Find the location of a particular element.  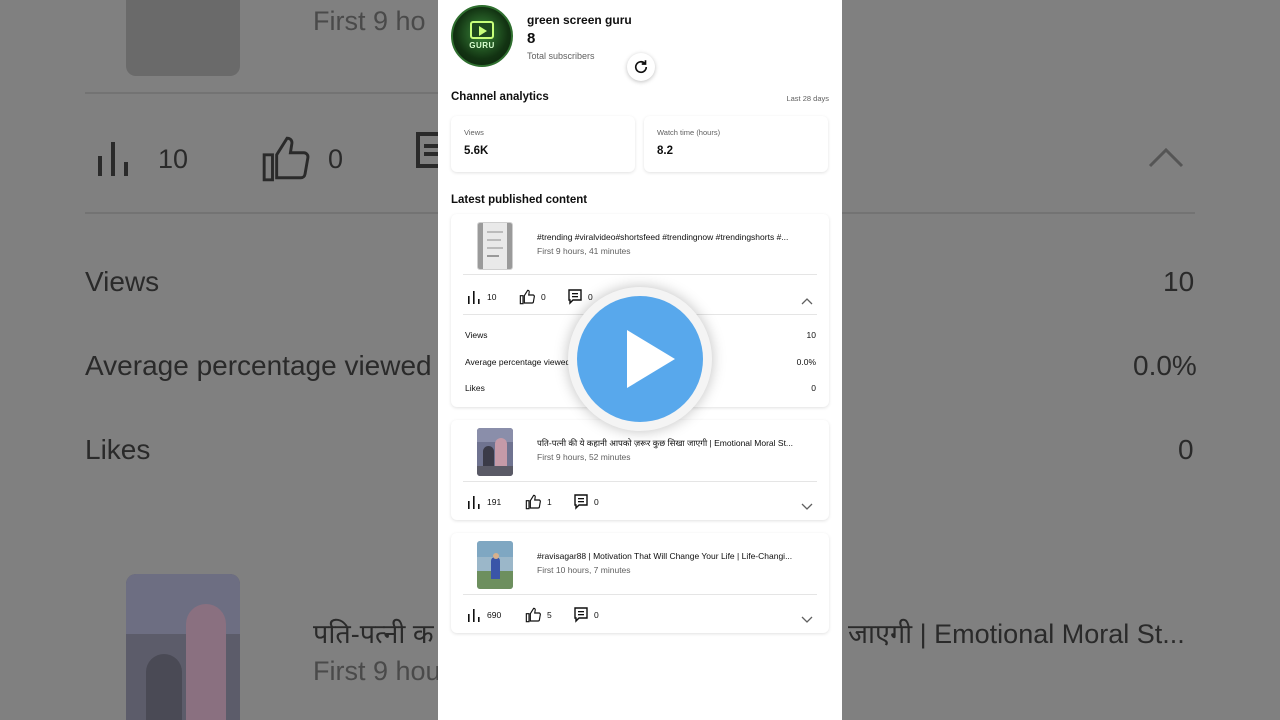

views-count-1: 10 is located at coordinates (492, 297).